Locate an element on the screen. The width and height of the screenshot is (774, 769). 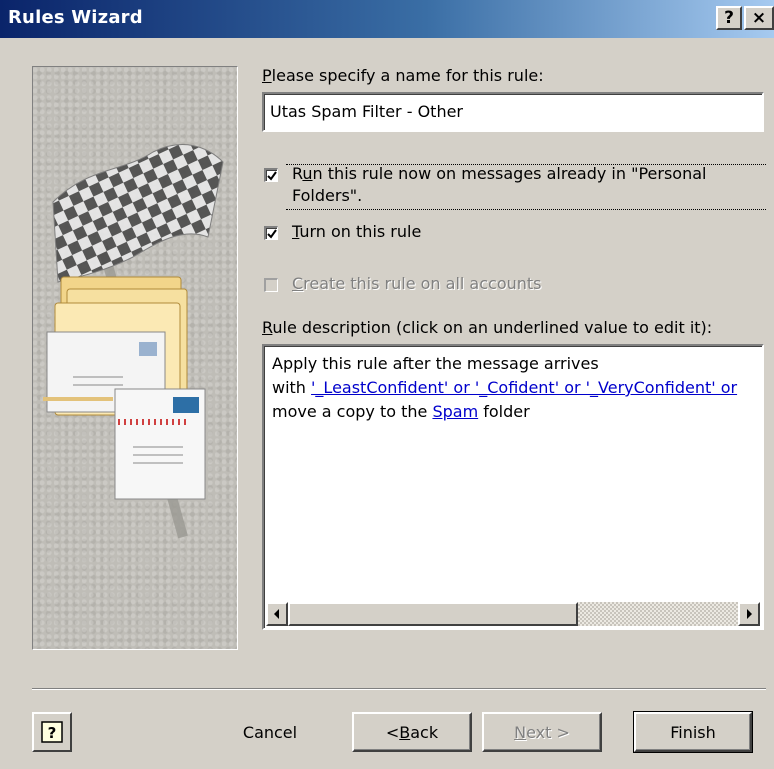
help-button: ? is located at coordinates (52, 732).